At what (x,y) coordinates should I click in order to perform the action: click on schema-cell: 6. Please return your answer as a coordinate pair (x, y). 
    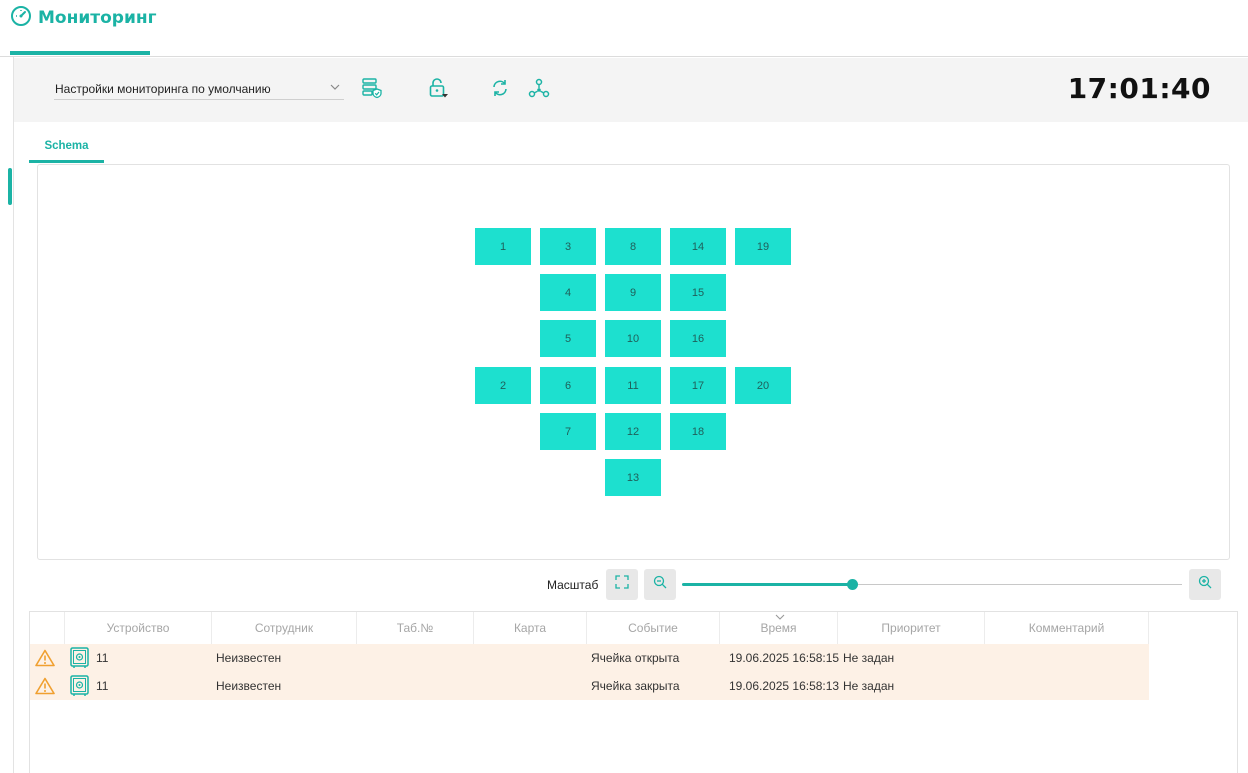
    Looking at the image, I should click on (568, 385).